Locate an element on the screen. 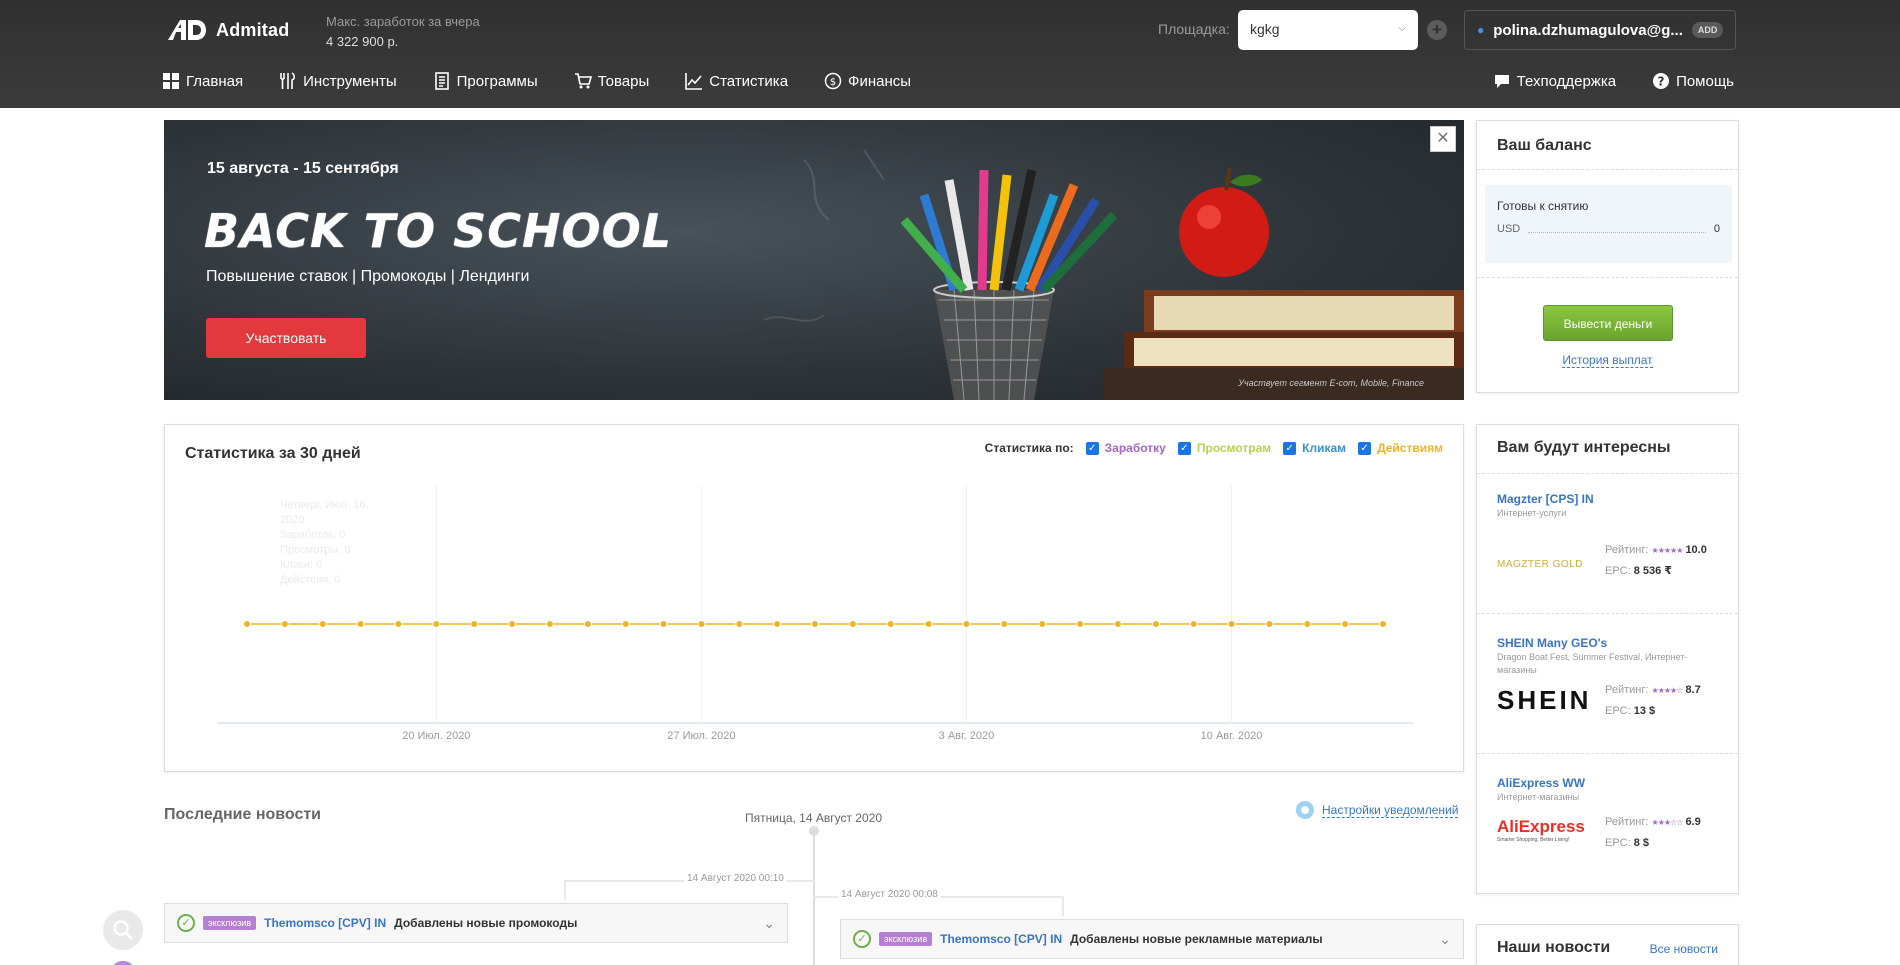  nav-item-tools: Инструменты is located at coordinates (338, 81).